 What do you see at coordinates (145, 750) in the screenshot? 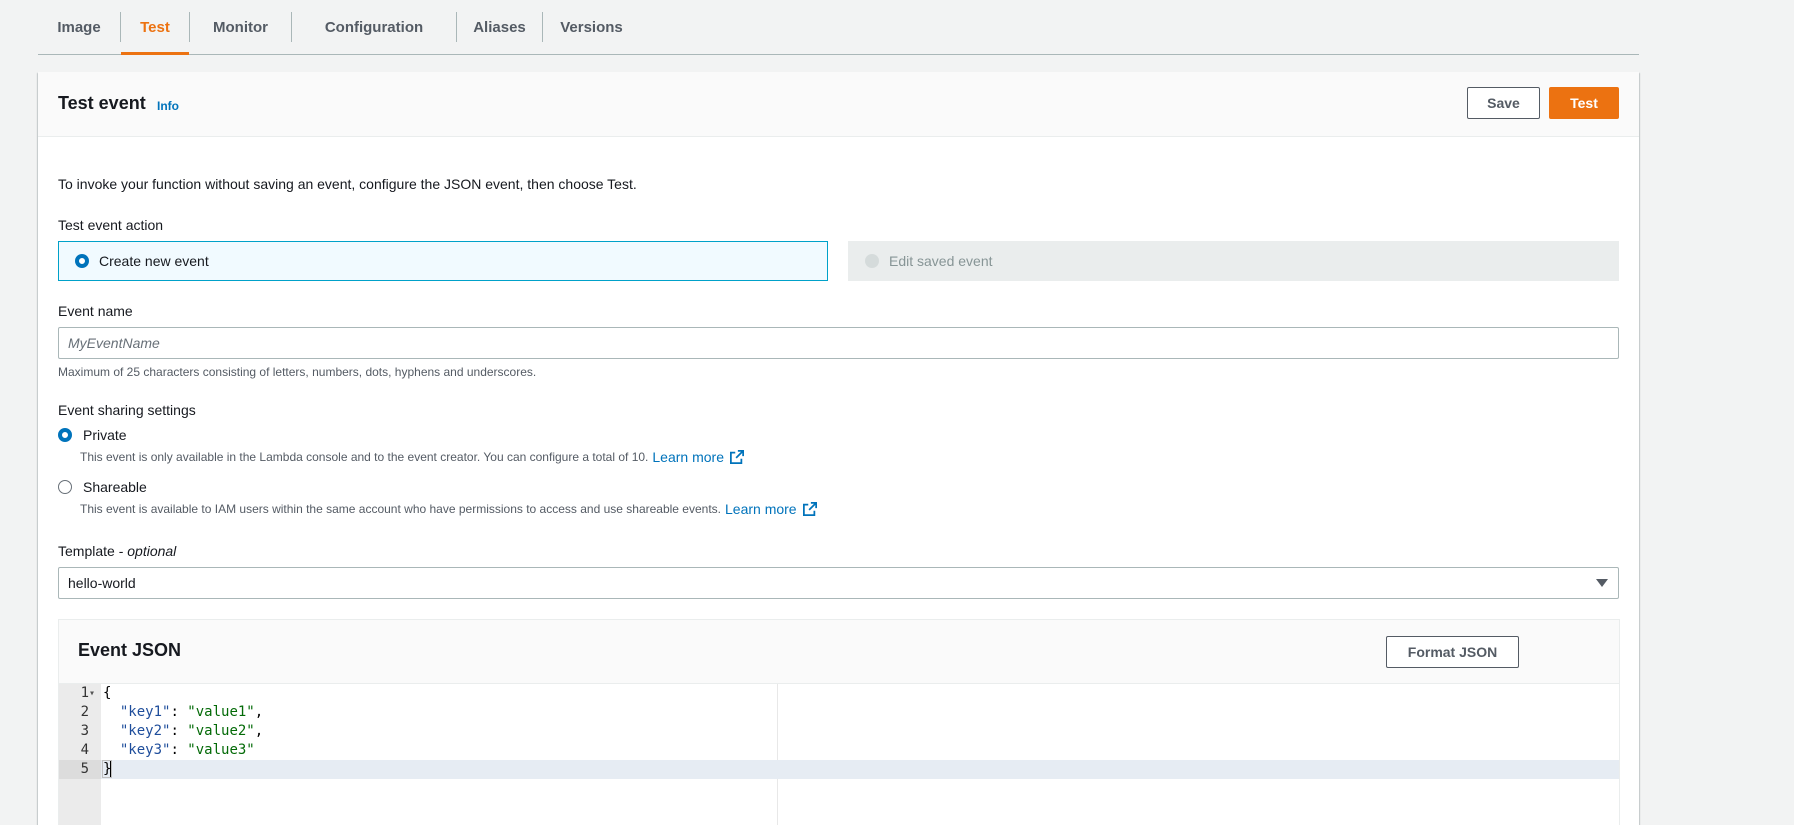
I see `json-key: "key3"` at bounding box center [145, 750].